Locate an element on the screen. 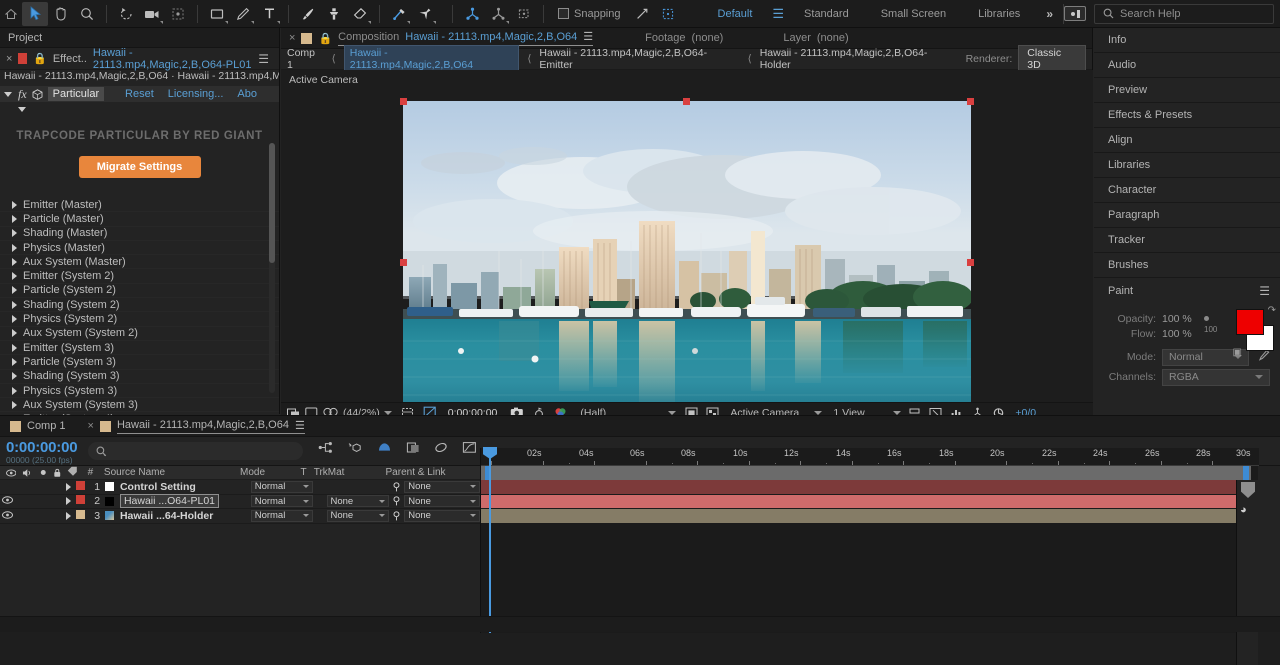 This screenshot has height=665, width=1280. hand-tool is located at coordinates (61, 14).